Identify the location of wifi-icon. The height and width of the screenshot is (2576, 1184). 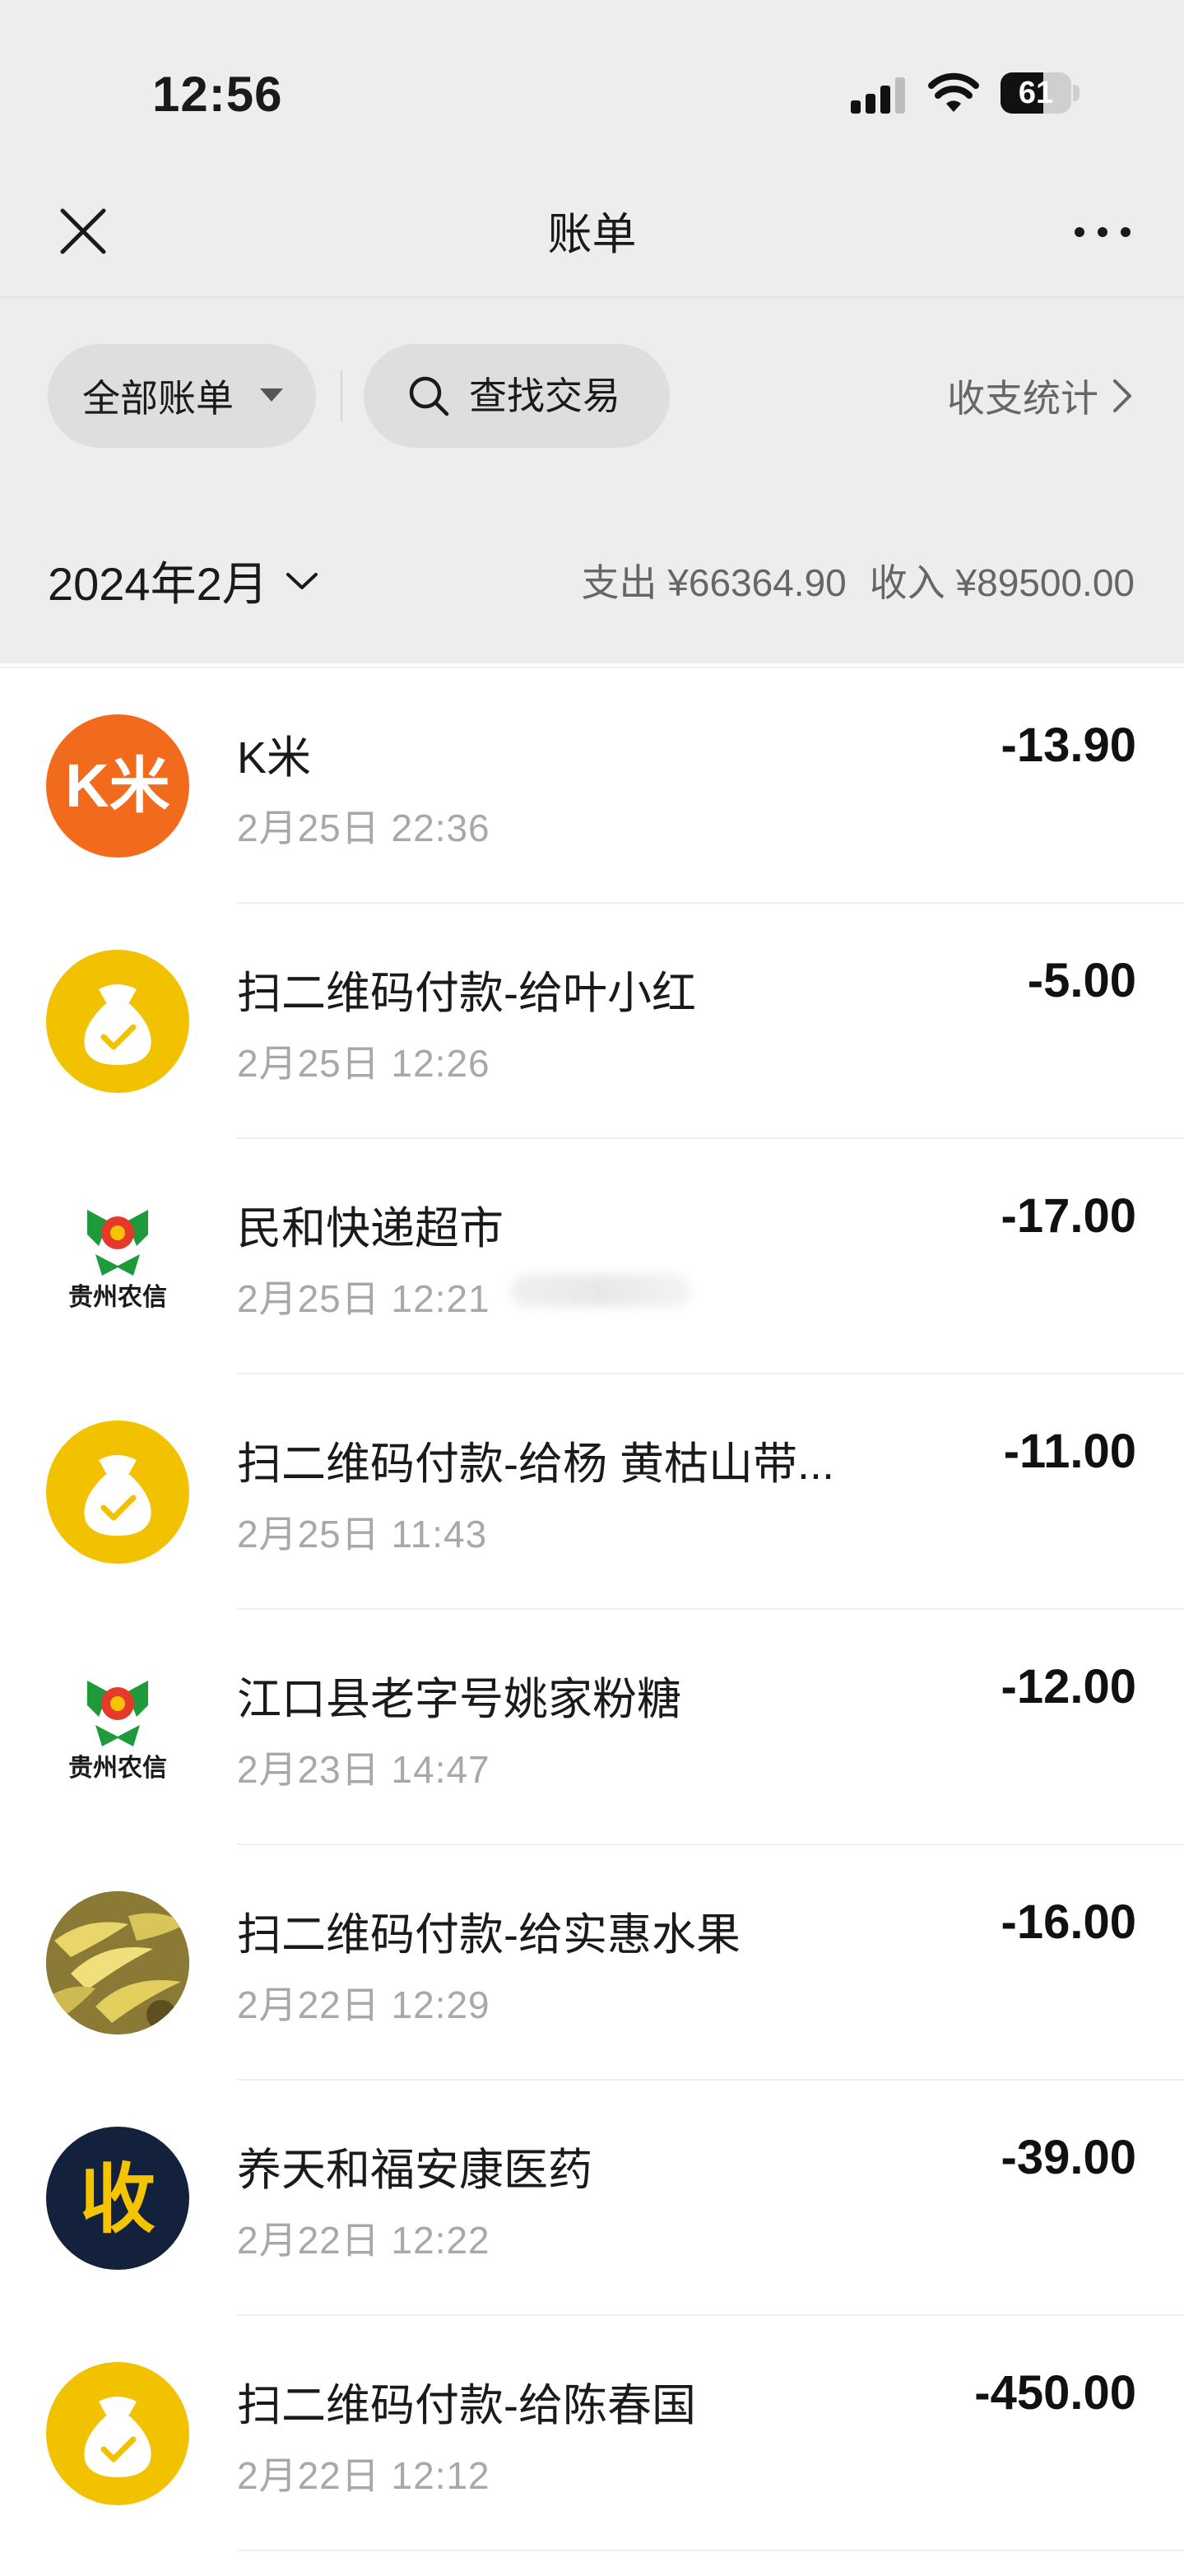
(953, 92).